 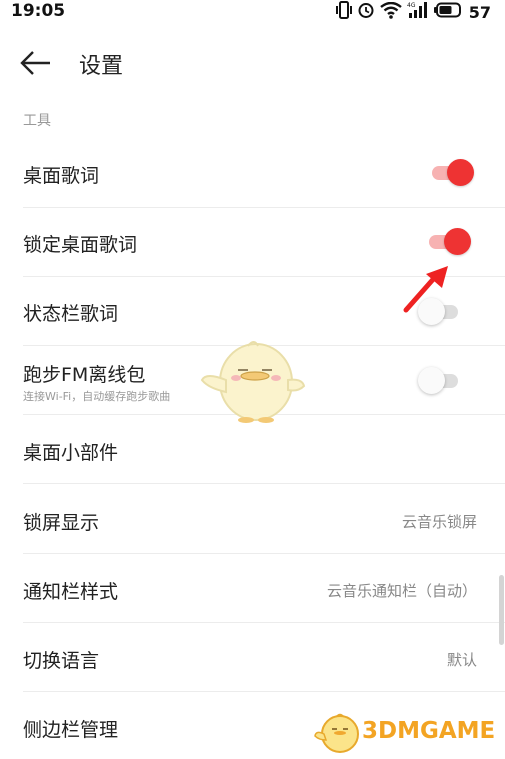 I want to click on section-label-tools: 工具, so click(x=37, y=121).